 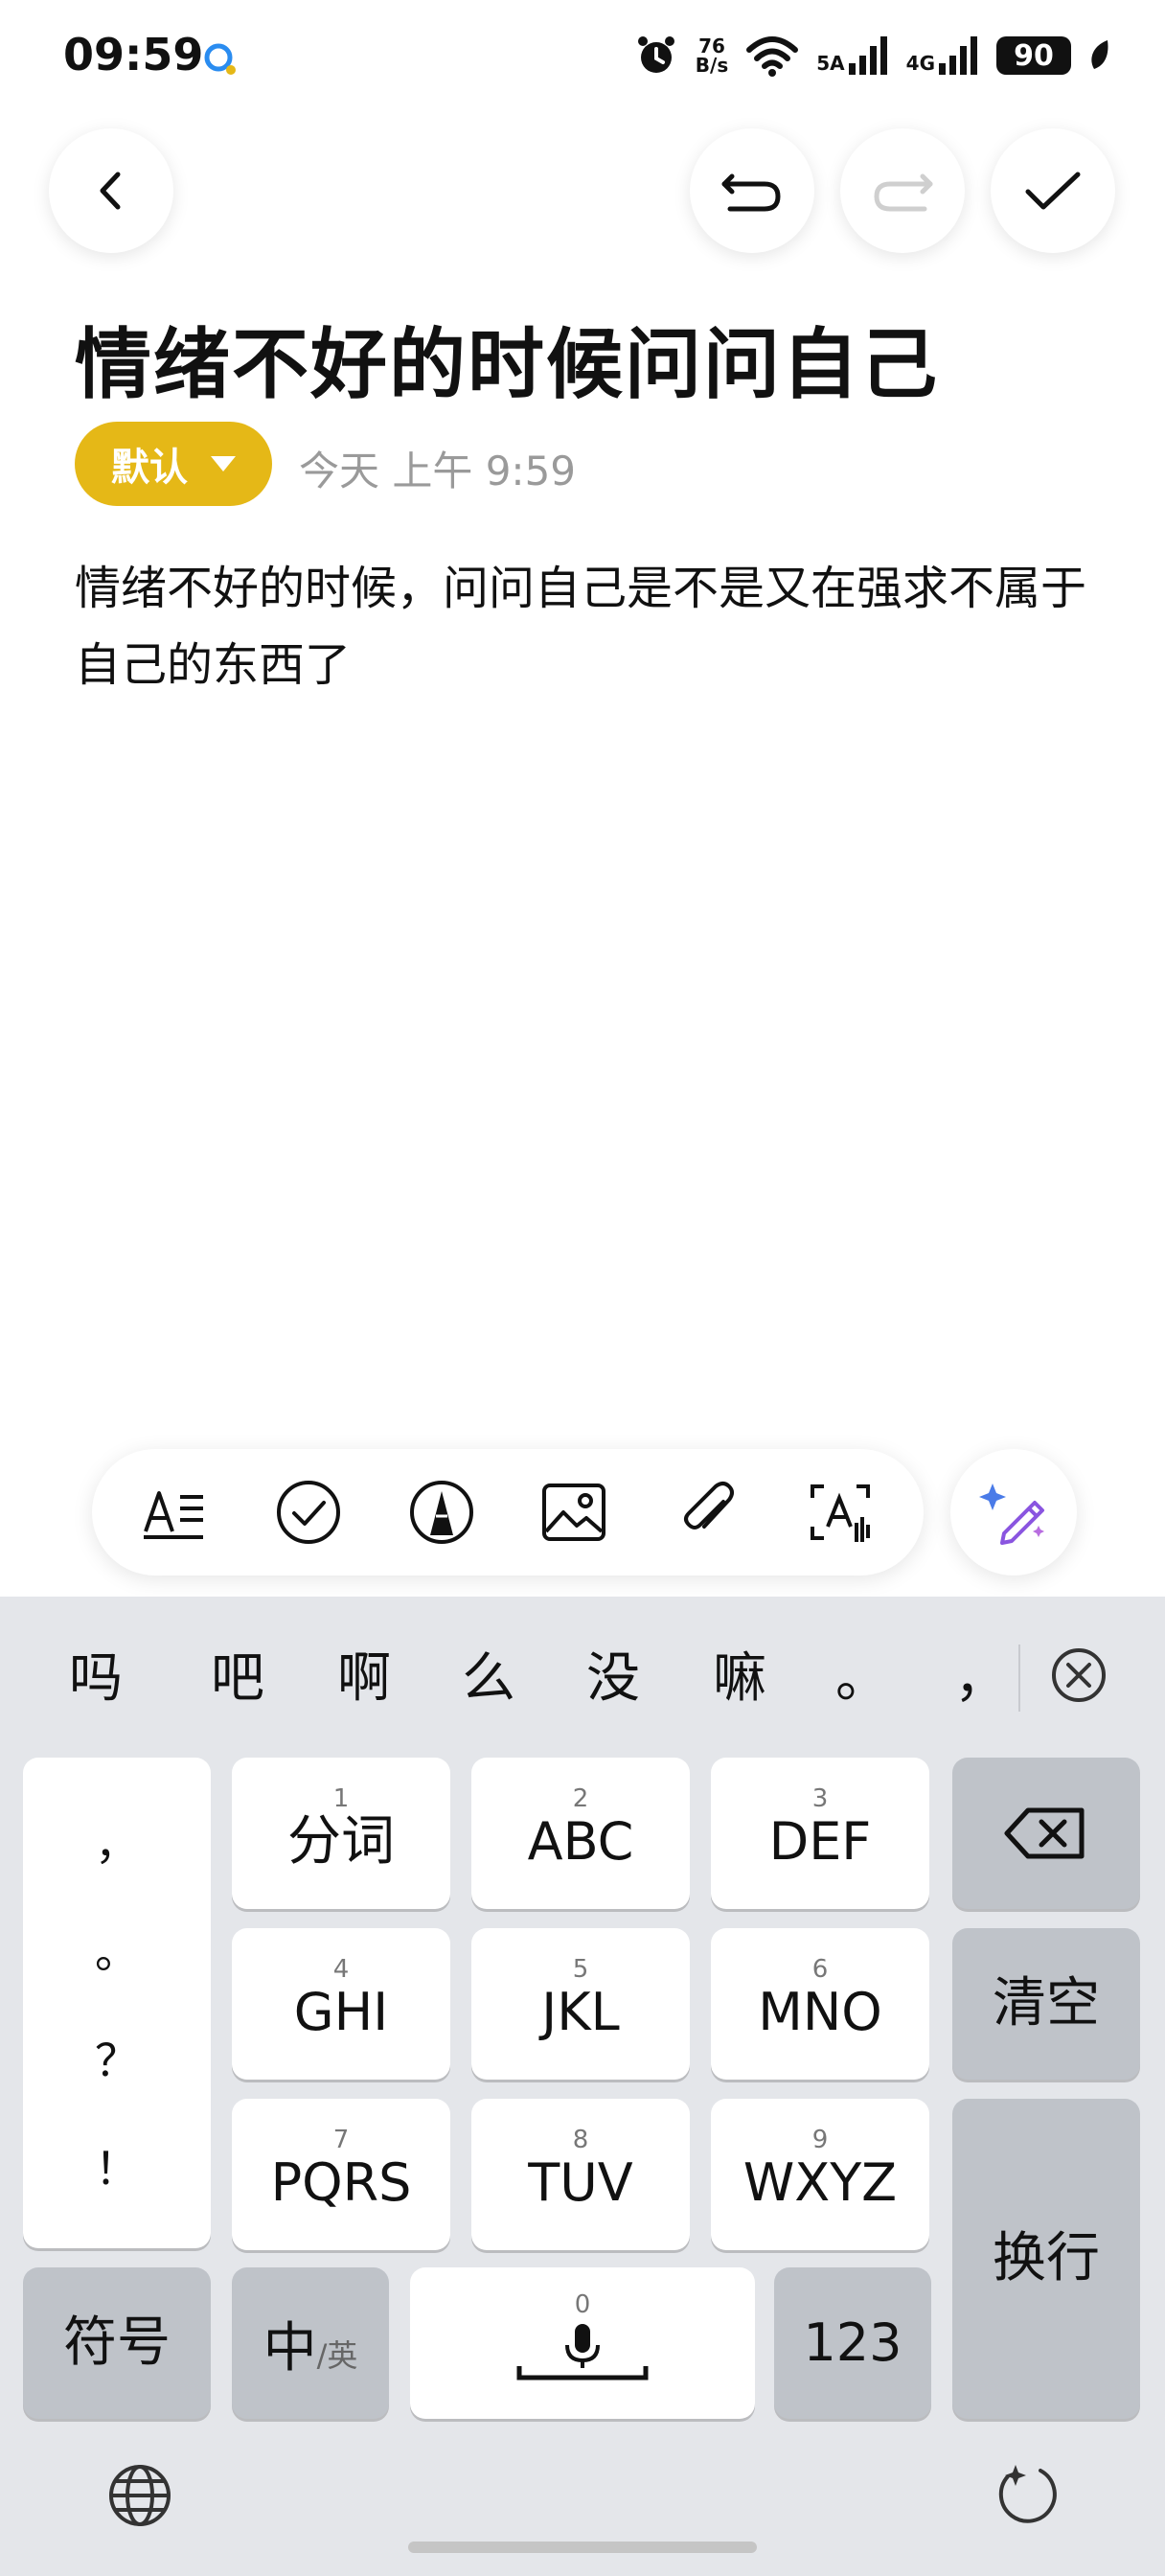 What do you see at coordinates (820, 2004) in the screenshot?
I see `key-6: 6 MNO` at bounding box center [820, 2004].